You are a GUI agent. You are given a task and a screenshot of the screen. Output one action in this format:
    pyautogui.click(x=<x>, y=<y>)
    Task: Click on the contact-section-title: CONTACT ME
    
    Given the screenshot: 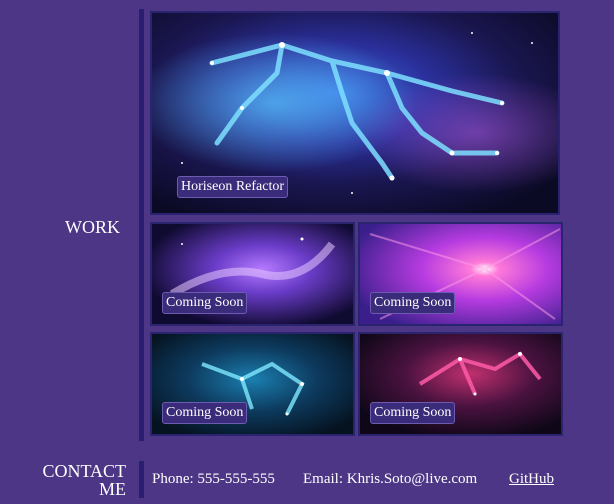 What is the action you would take?
    pyautogui.click(x=84, y=480)
    